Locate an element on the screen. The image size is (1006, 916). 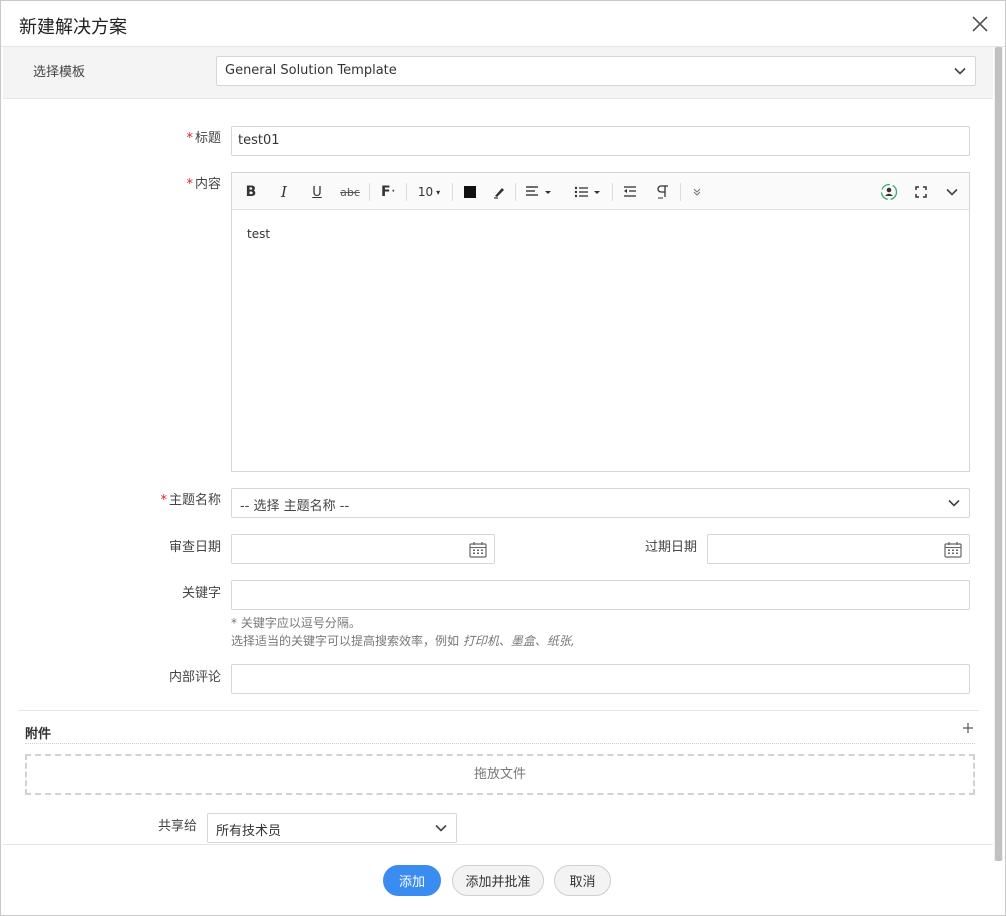
editor-toolbar: B I U abc F · 10 ▾ is located at coordinates (600, 191).